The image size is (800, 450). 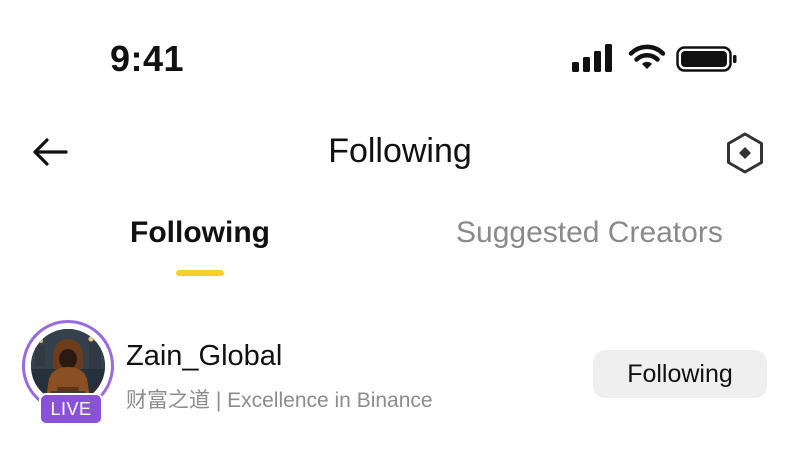 I want to click on status-icons, so click(x=657, y=59).